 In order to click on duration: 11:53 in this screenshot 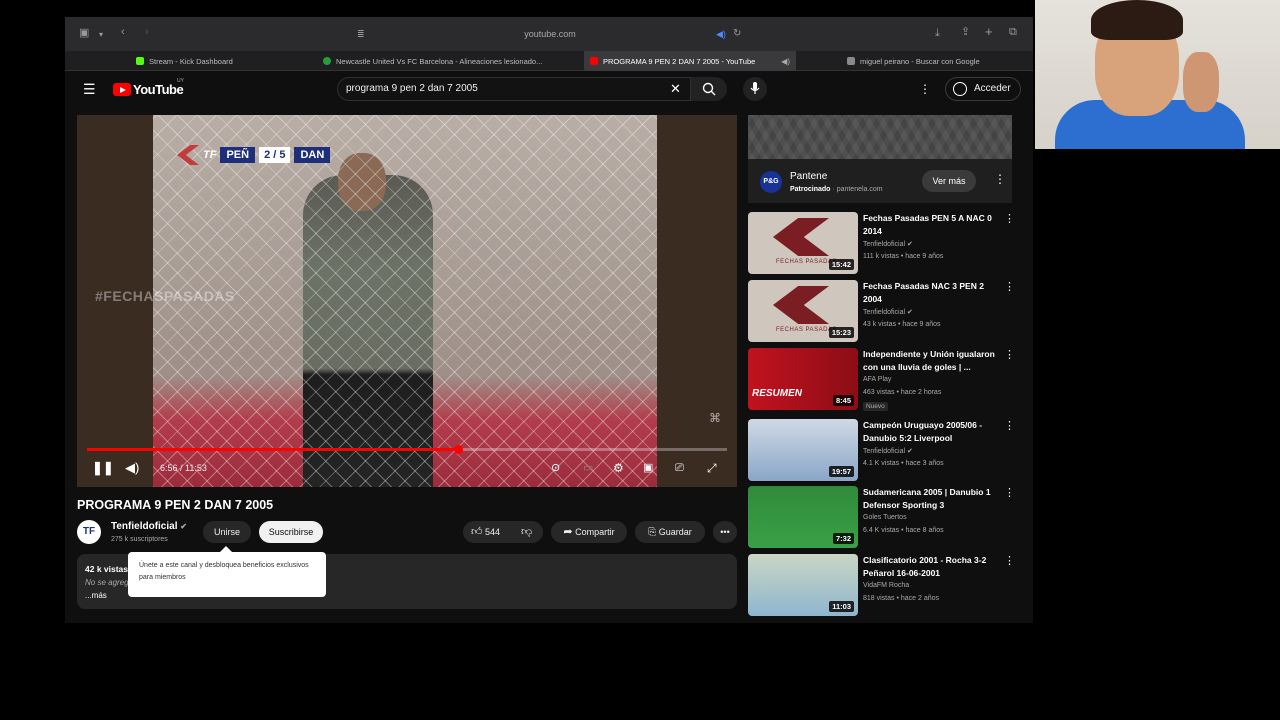, I will do `click(196, 468)`.